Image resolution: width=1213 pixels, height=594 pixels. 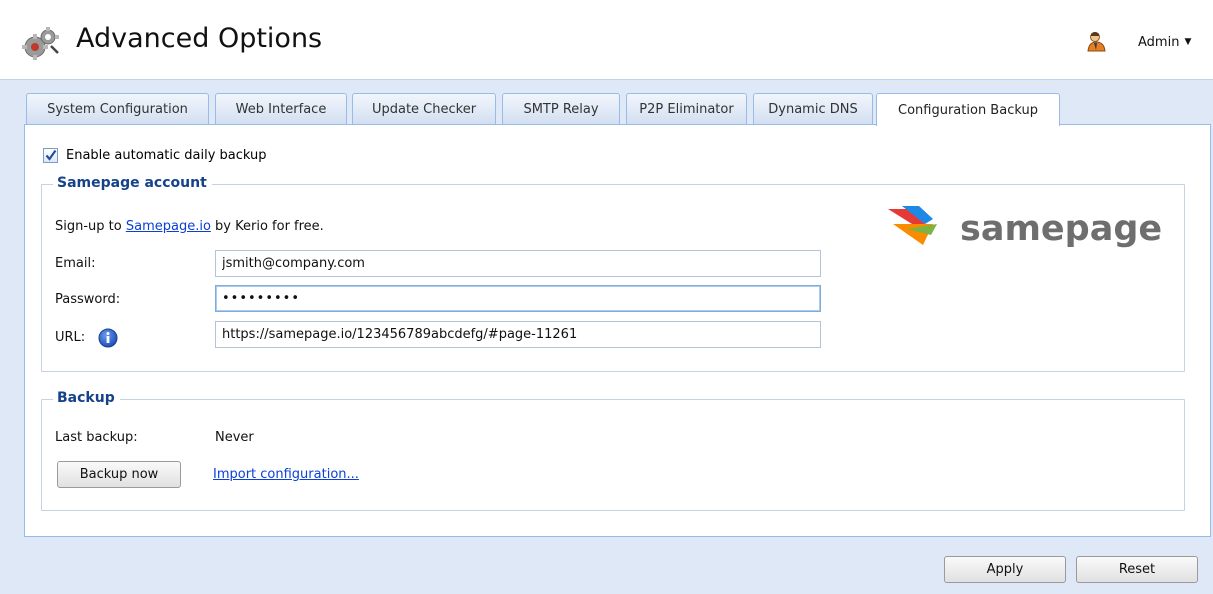 I want to click on tab-update-checker: Update Checker, so click(x=424, y=108).